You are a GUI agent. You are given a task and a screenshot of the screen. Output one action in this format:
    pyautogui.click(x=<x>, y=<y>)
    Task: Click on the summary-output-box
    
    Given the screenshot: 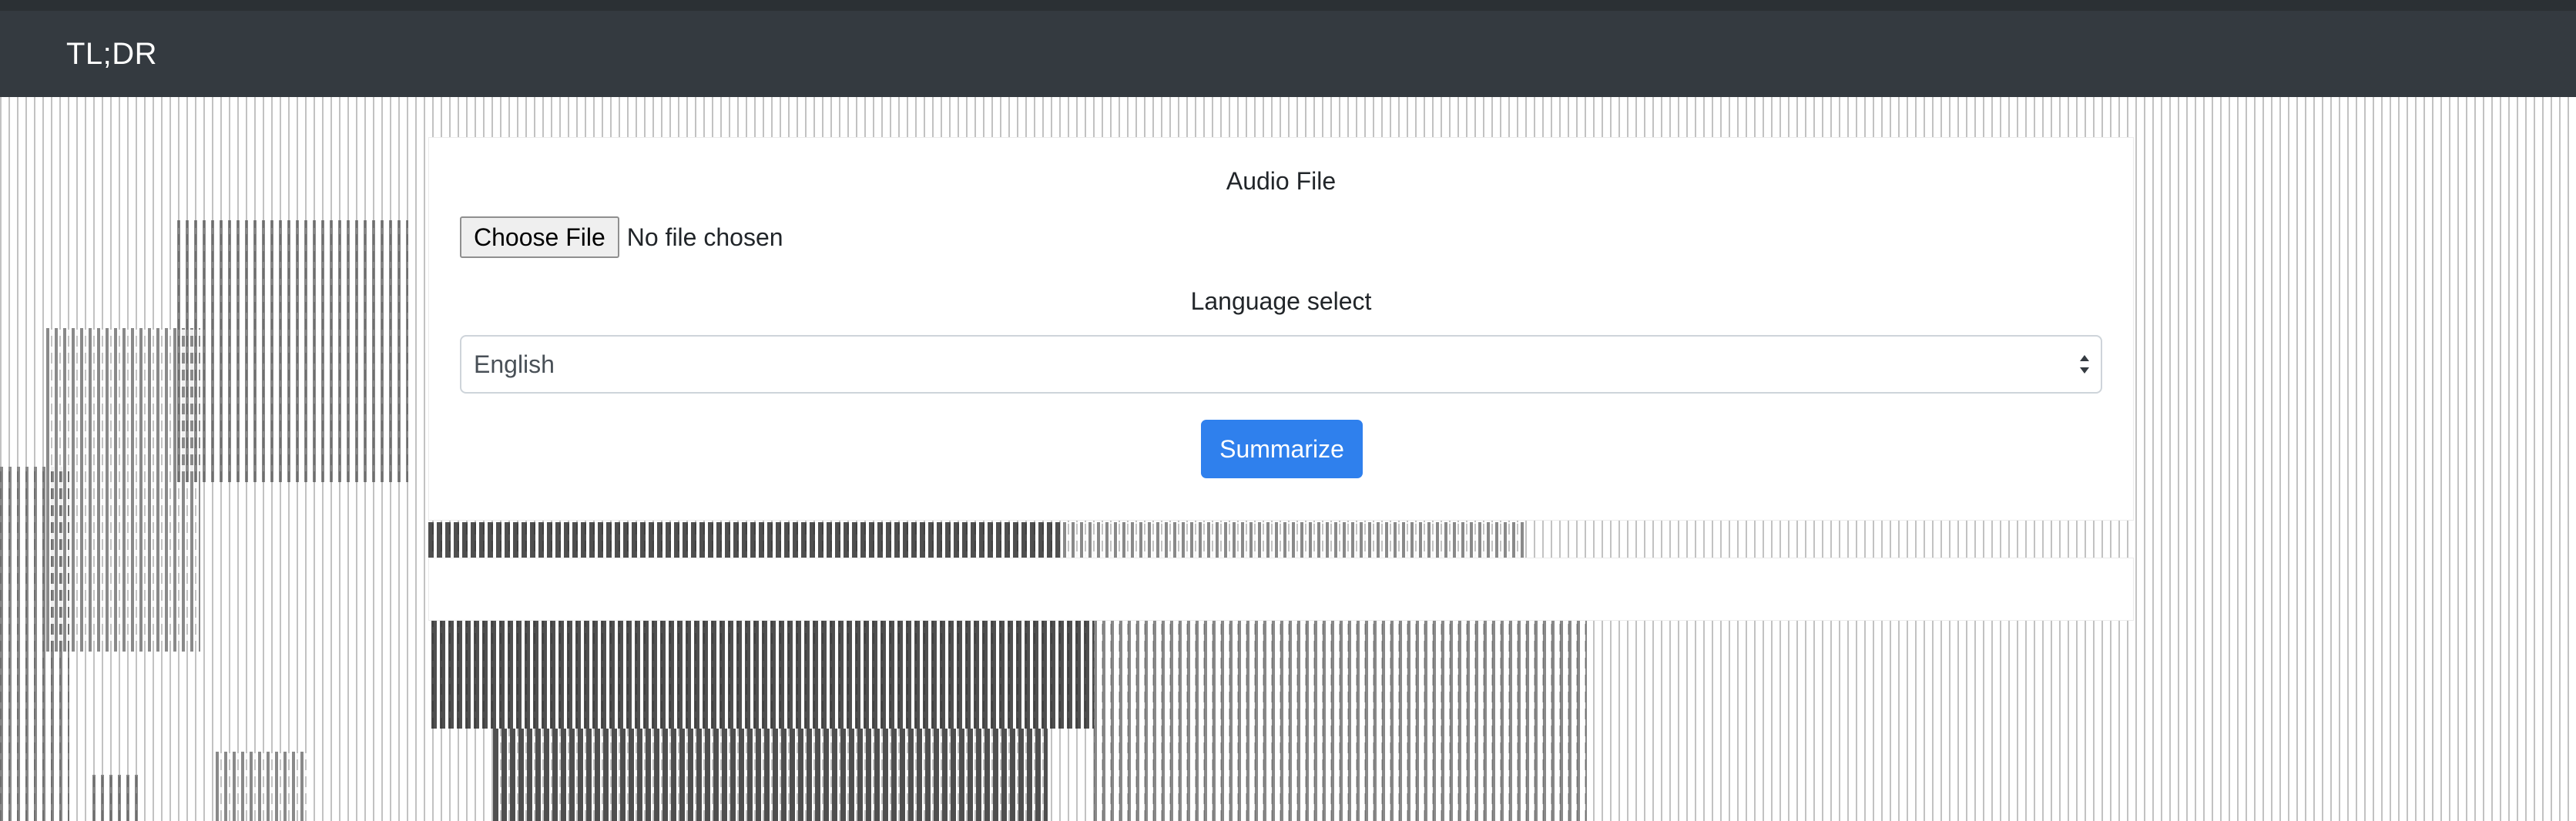 What is the action you would take?
    pyautogui.click(x=1281, y=589)
    